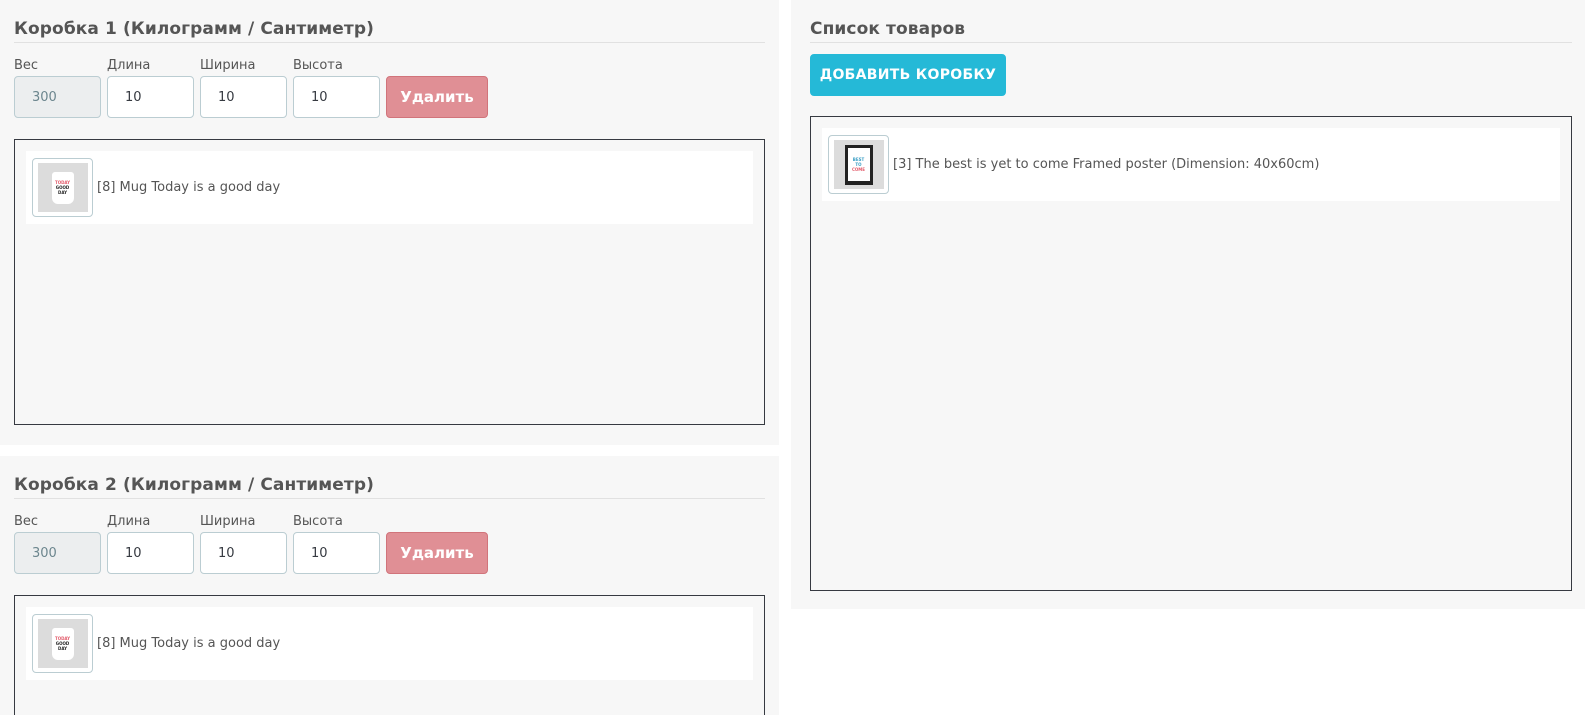  What do you see at coordinates (389, 21) in the screenshot?
I see `box-1-title: Коробка 1 (Килограмм / Сантиметр)` at bounding box center [389, 21].